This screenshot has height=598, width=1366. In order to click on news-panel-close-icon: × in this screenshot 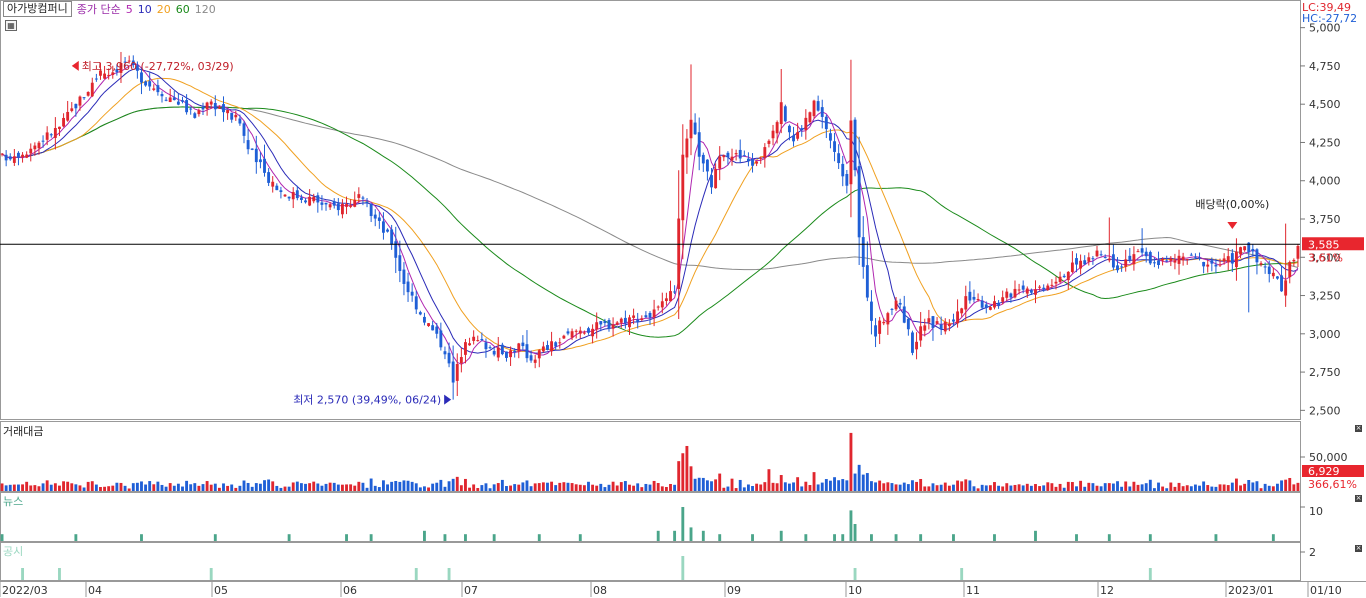, I will do `click(1358, 498)`.